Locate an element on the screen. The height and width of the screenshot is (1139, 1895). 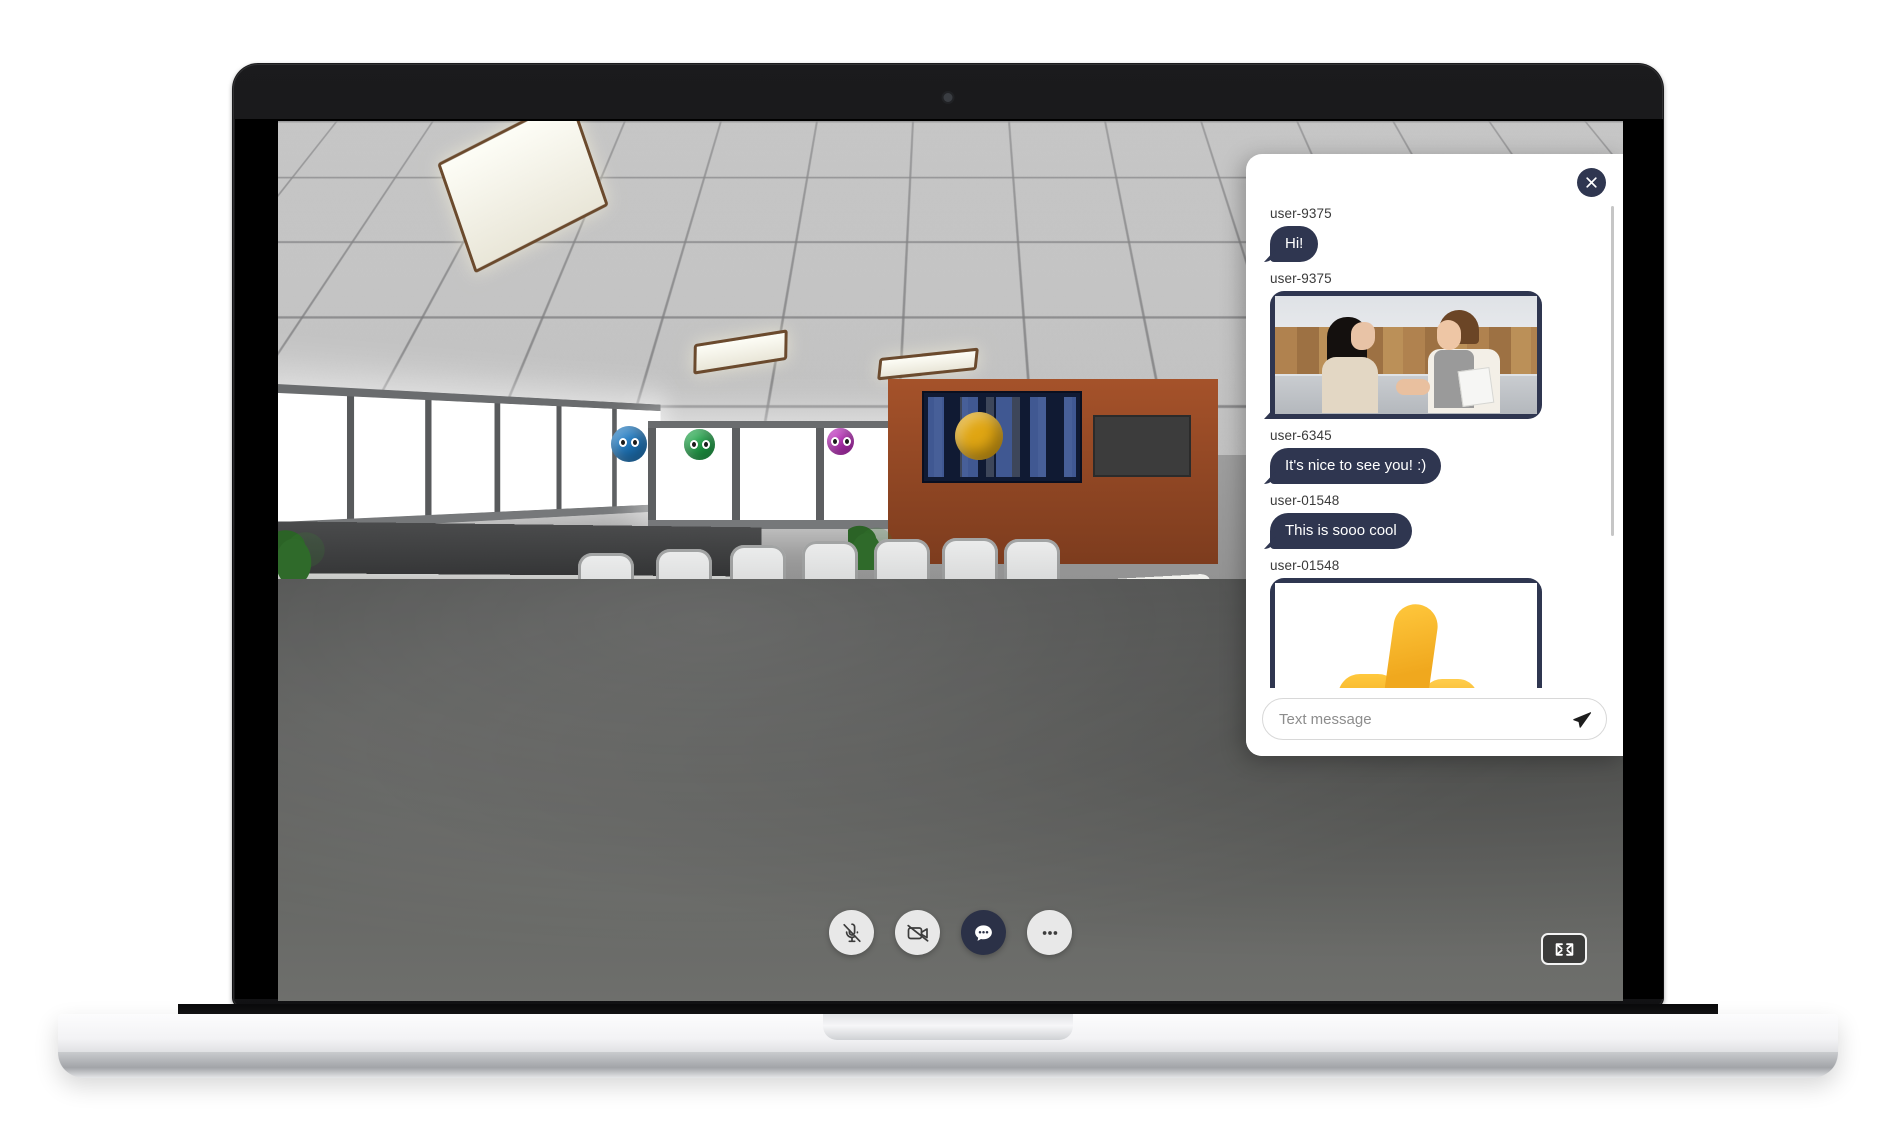
message-image-handshake is located at coordinates (1406, 355).